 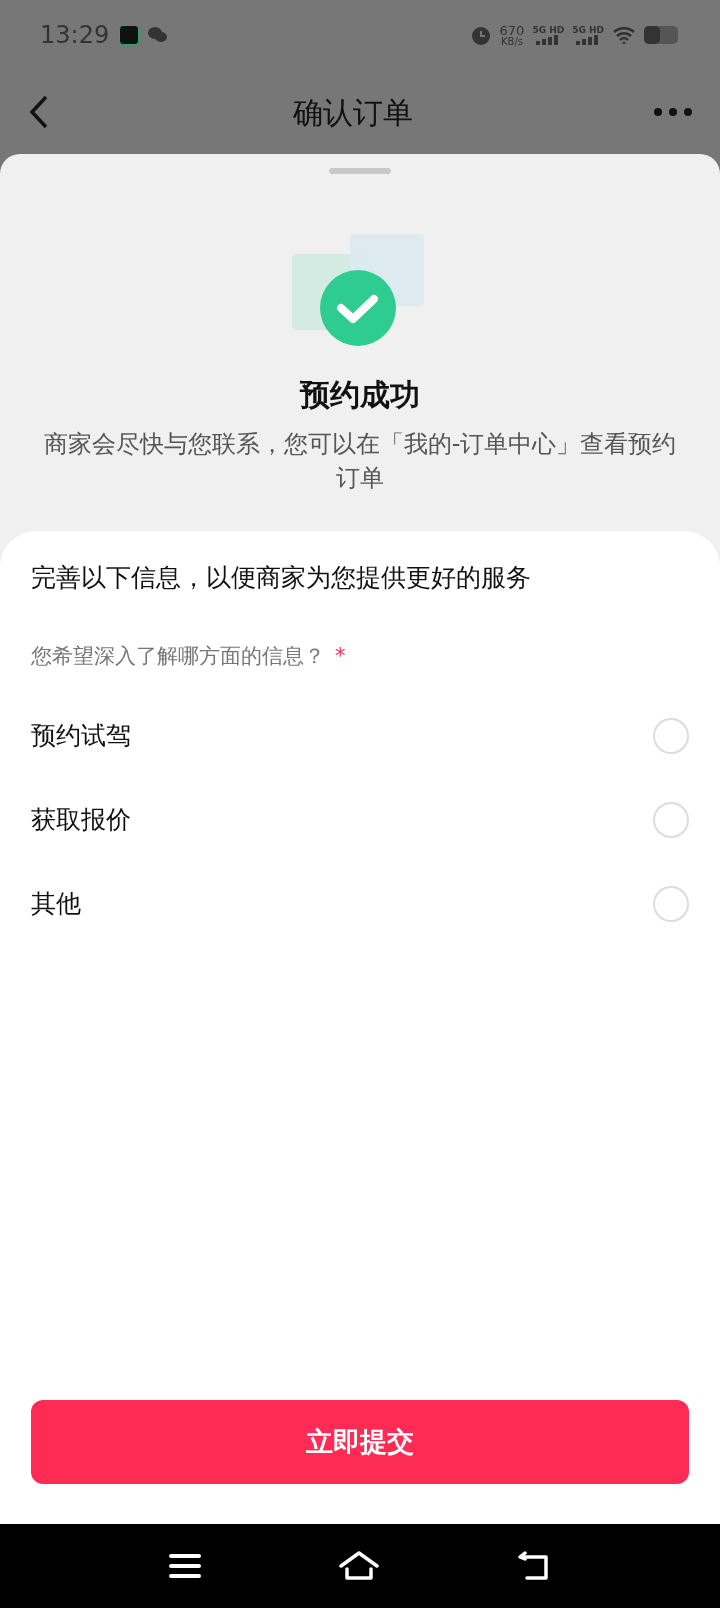 I want to click on success-title: 预约成功, so click(x=359, y=395).